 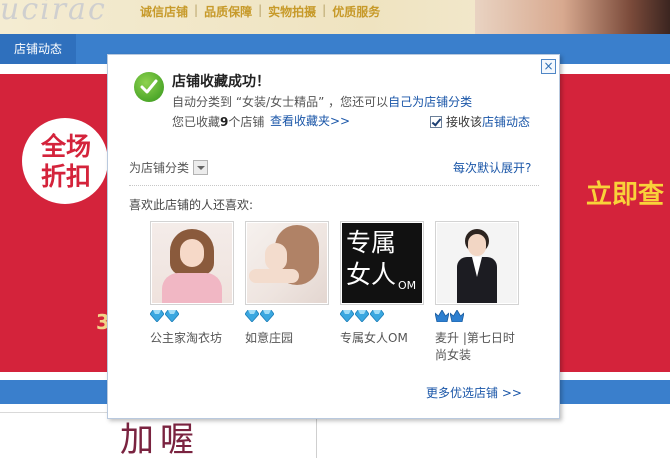 What do you see at coordinates (407, 285) in the screenshot?
I see `shop-image-text: OM` at bounding box center [407, 285].